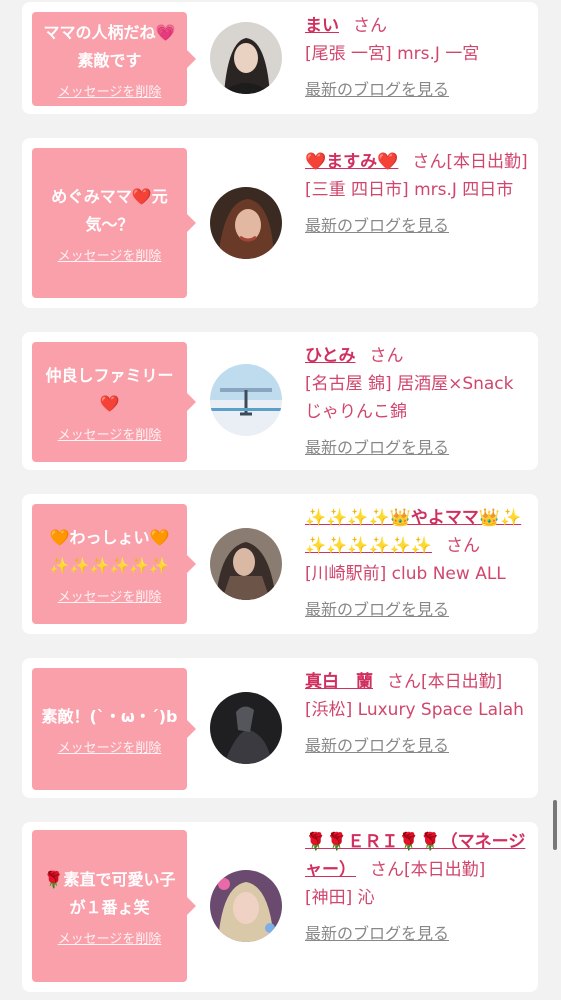  What do you see at coordinates (409, 190) in the screenshot?
I see `member-shop: [三重 四日市] mrs.J 四日市` at bounding box center [409, 190].